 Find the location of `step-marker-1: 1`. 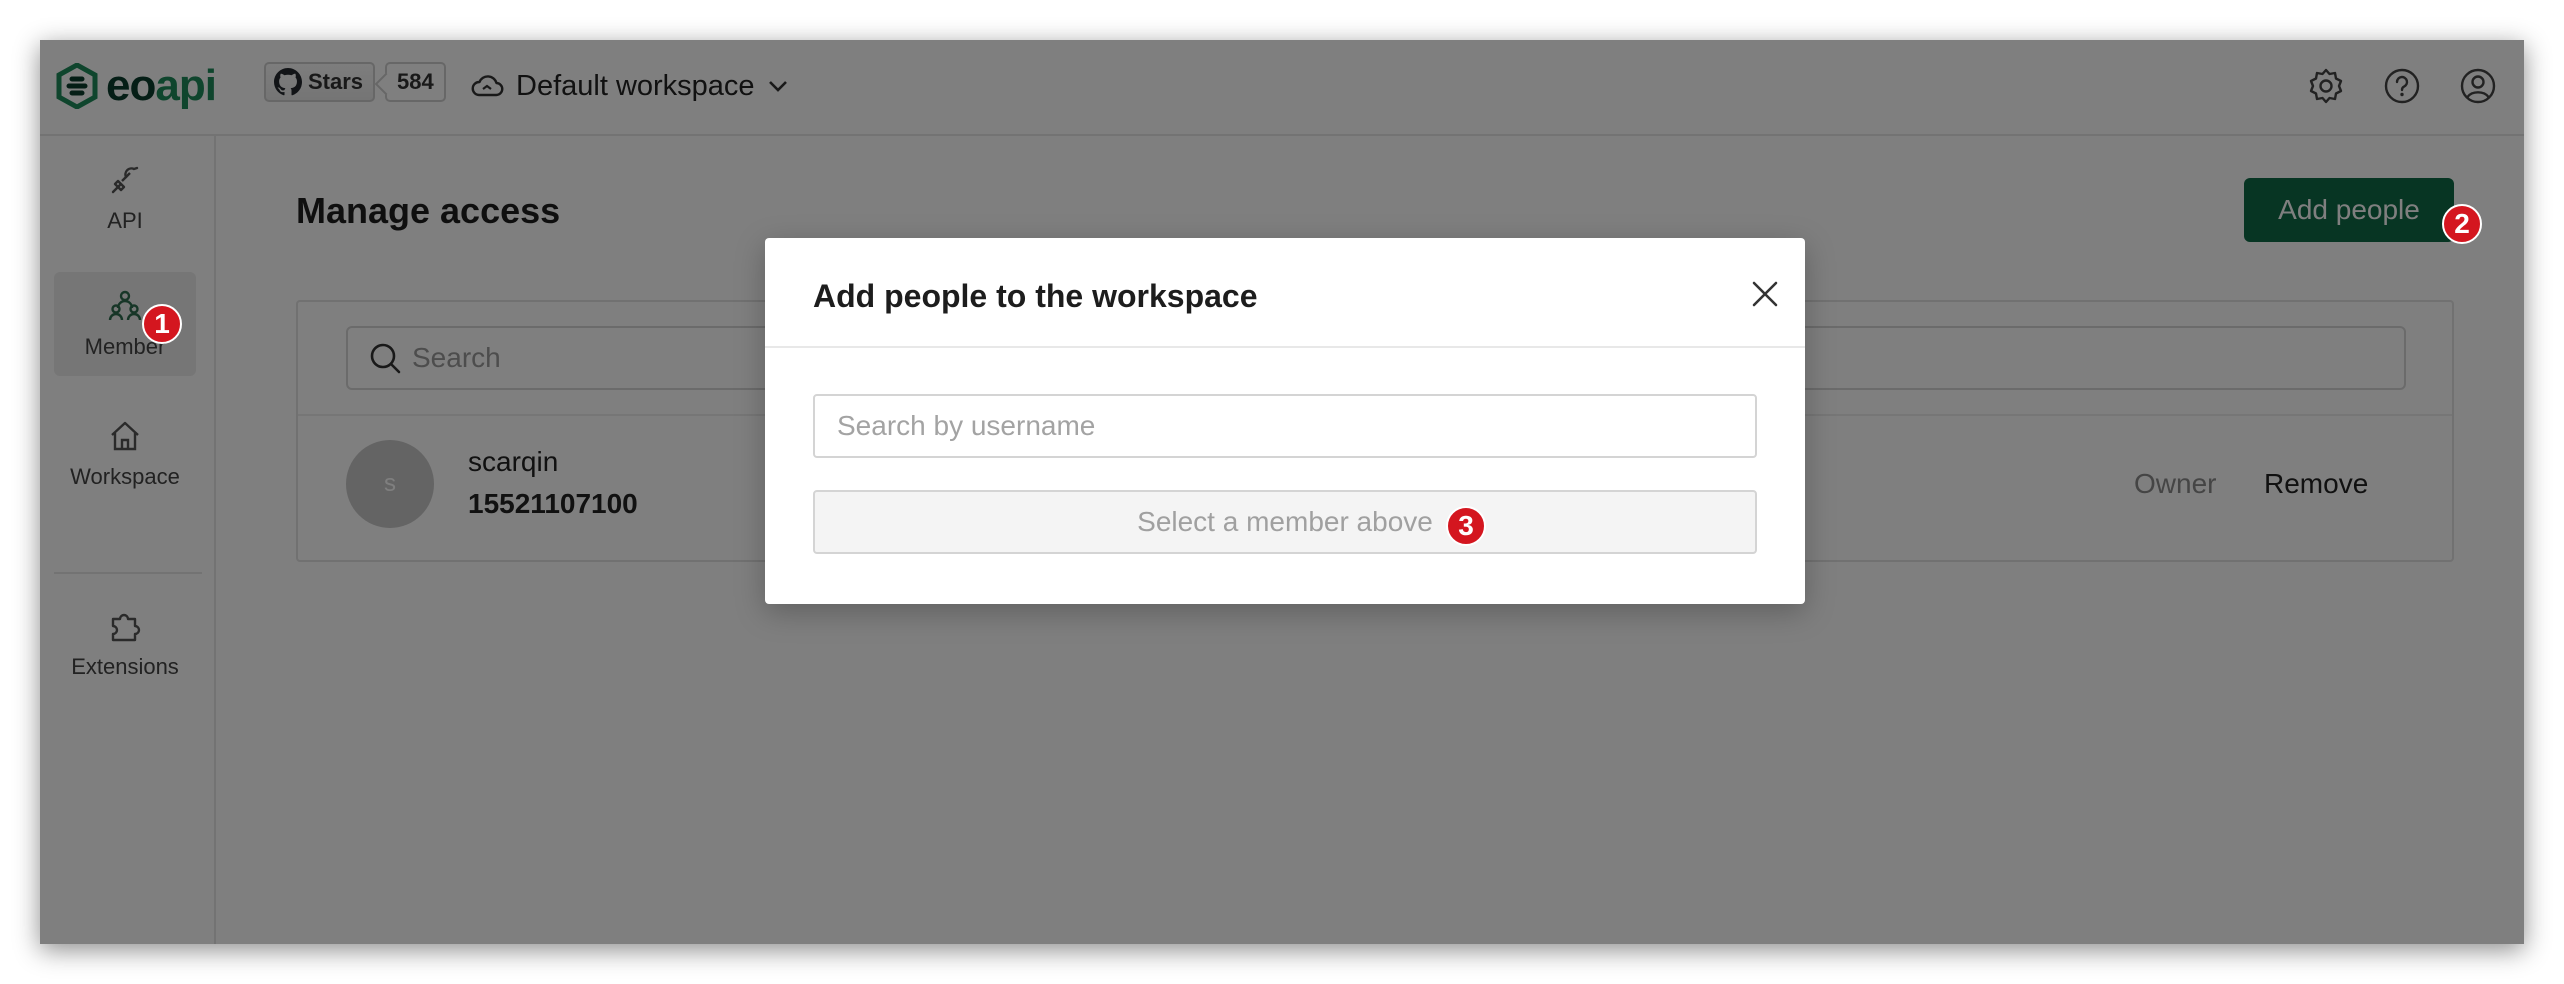

step-marker-1: 1 is located at coordinates (162, 324).